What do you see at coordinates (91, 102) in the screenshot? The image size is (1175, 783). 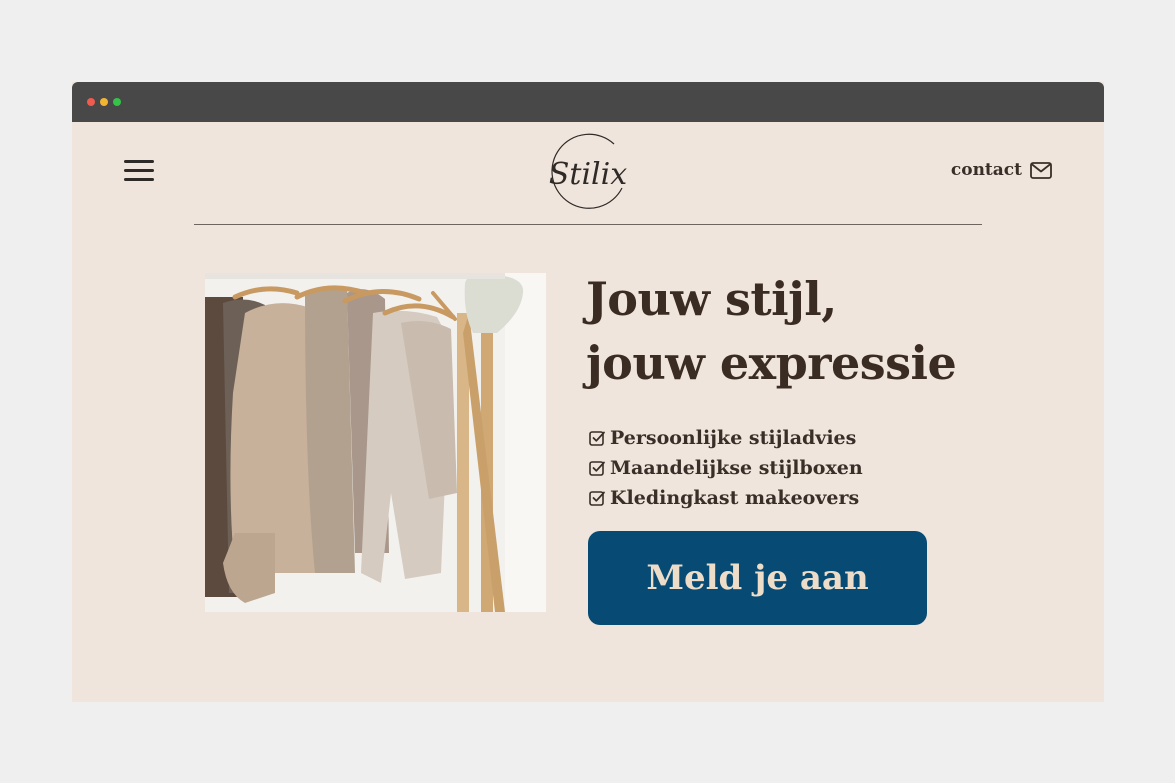 I see `window-close-button` at bounding box center [91, 102].